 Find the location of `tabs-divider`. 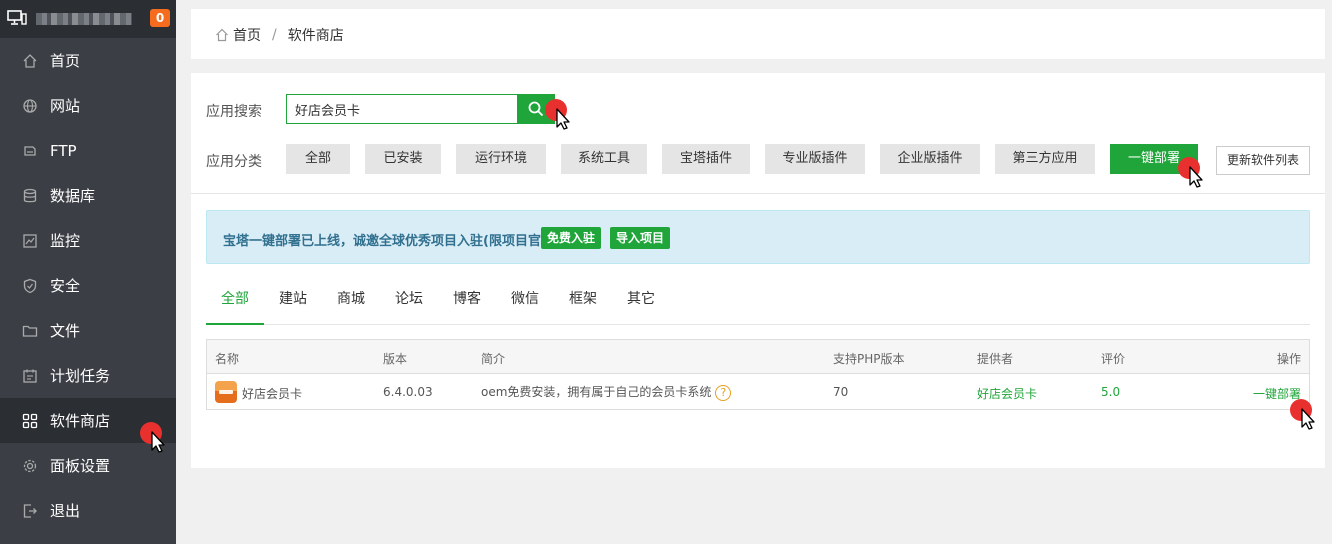

tabs-divider is located at coordinates (787, 324).